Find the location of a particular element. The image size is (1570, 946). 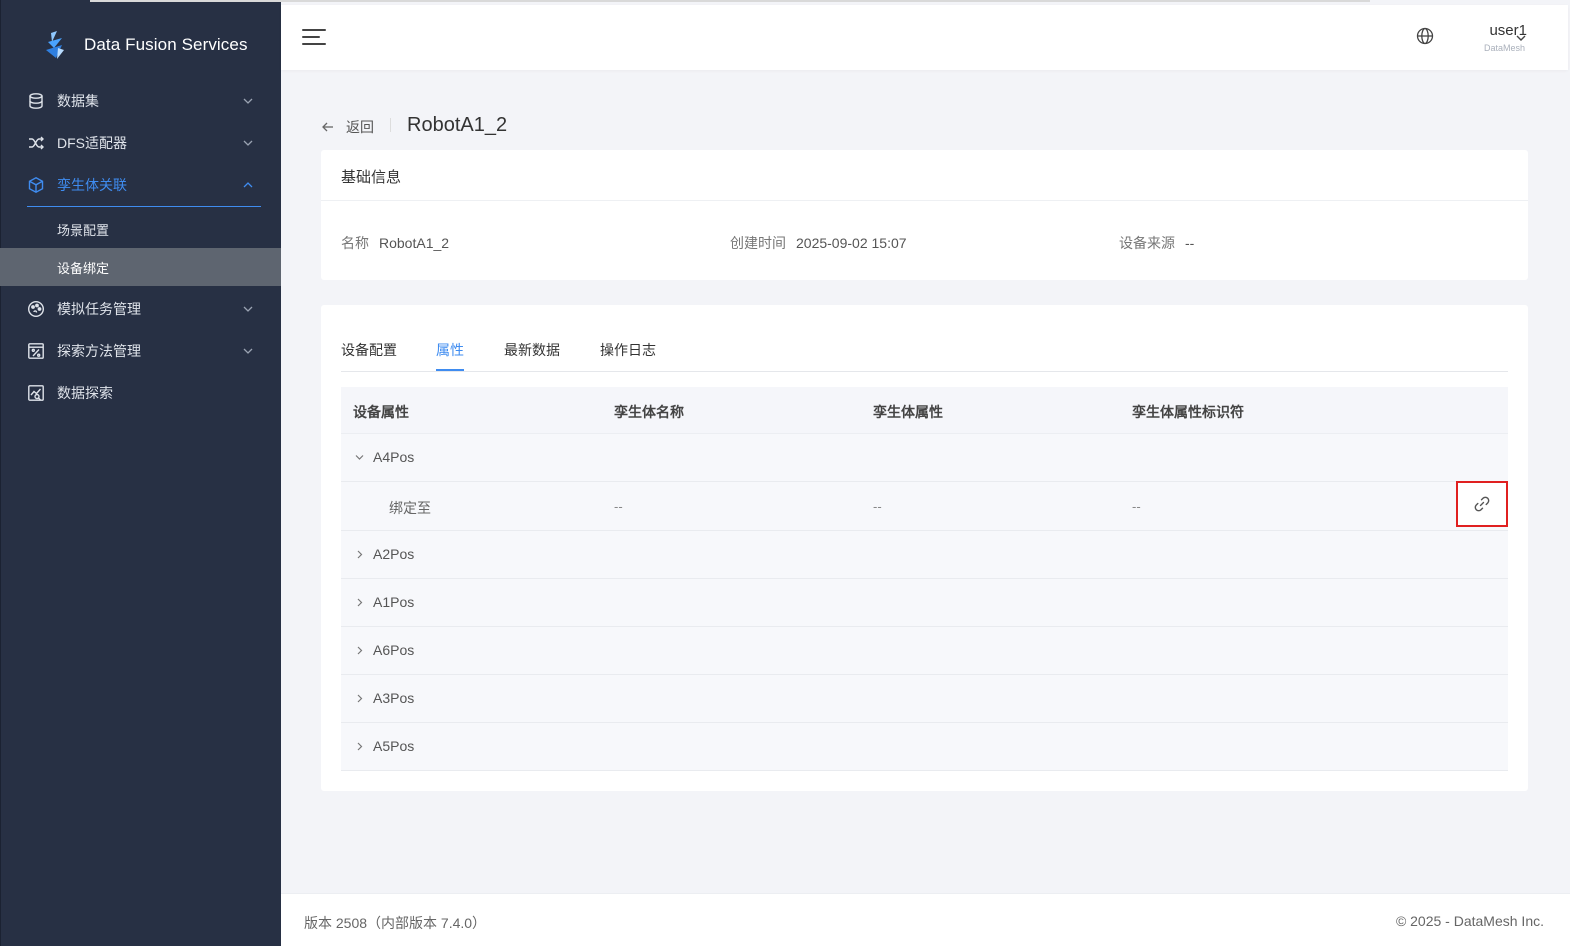

table-row: A1Pos is located at coordinates (924, 603).